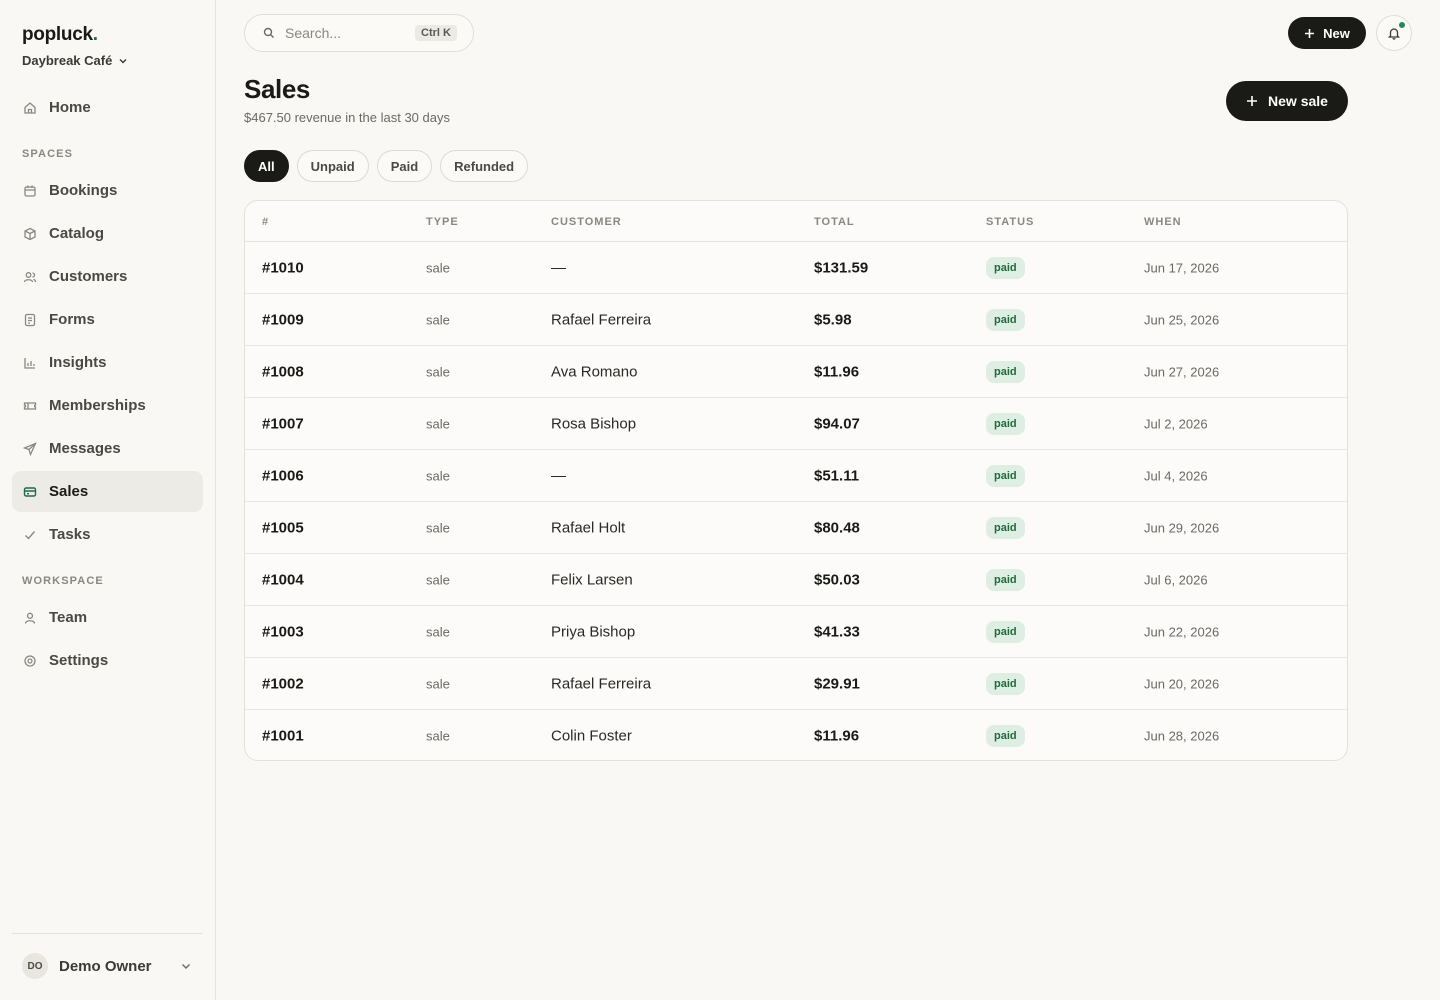 The height and width of the screenshot is (1000, 1440). I want to click on sidebar-item-settings: Settings, so click(107, 660).